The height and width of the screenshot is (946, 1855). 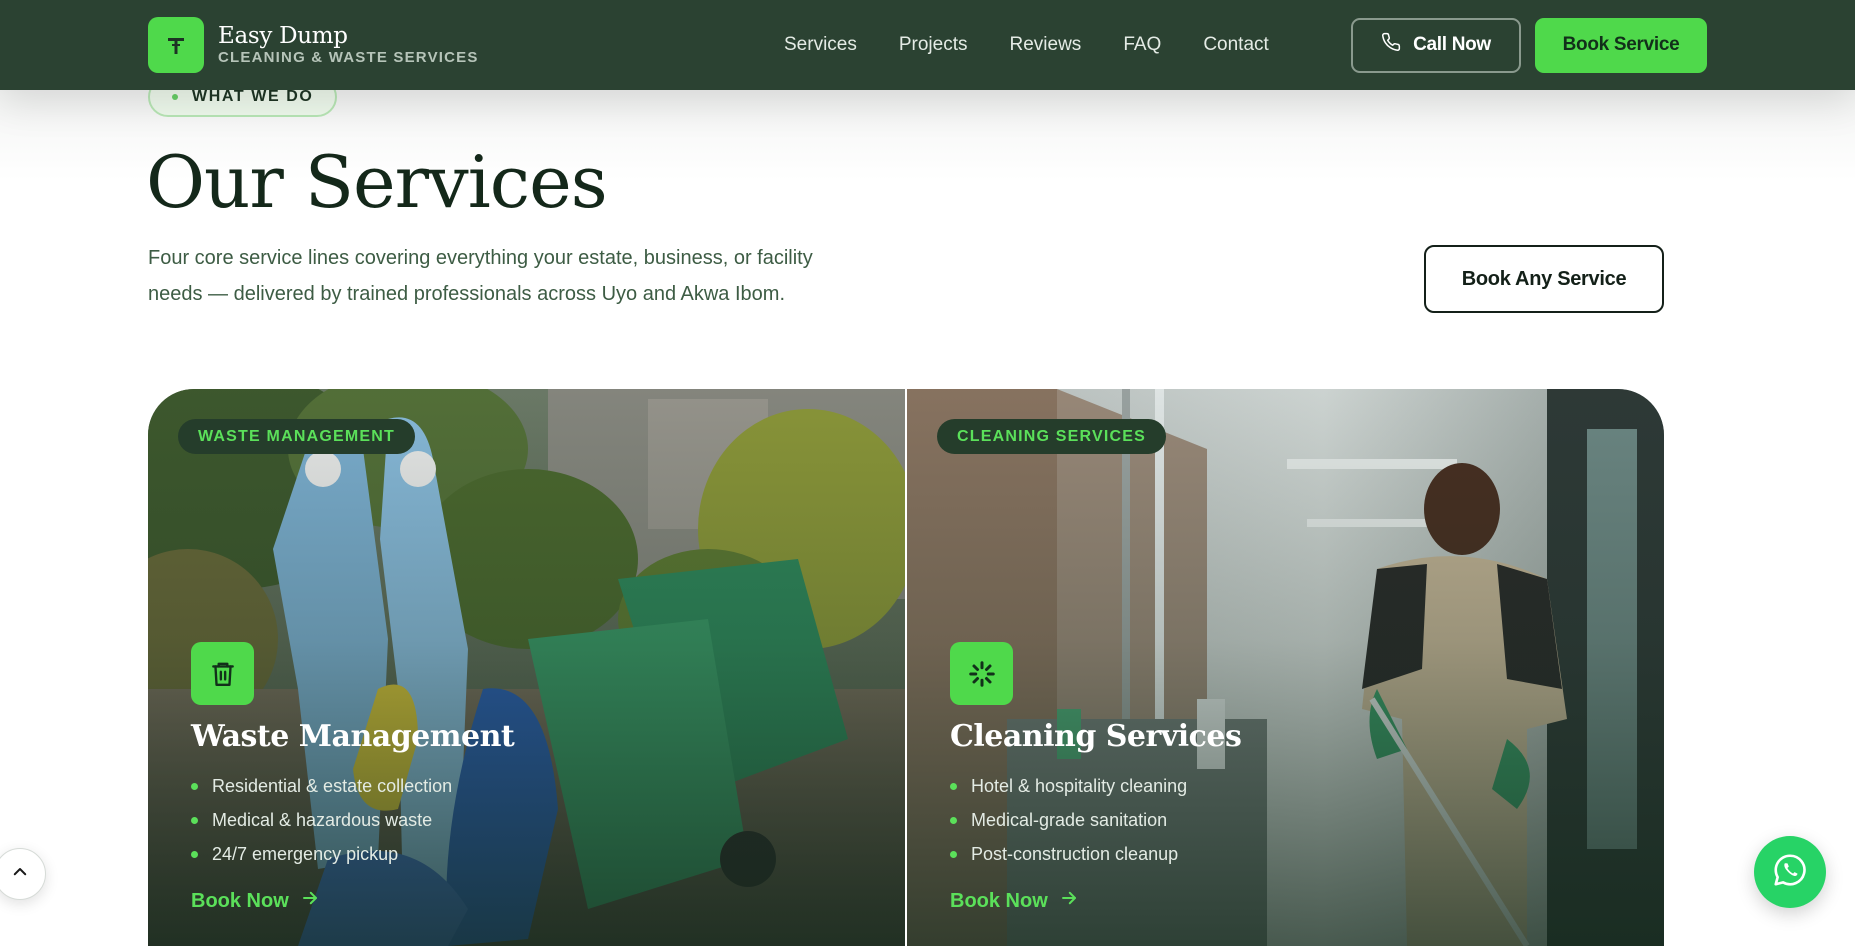 I want to click on nav-link-projects: Projects, so click(x=933, y=45).